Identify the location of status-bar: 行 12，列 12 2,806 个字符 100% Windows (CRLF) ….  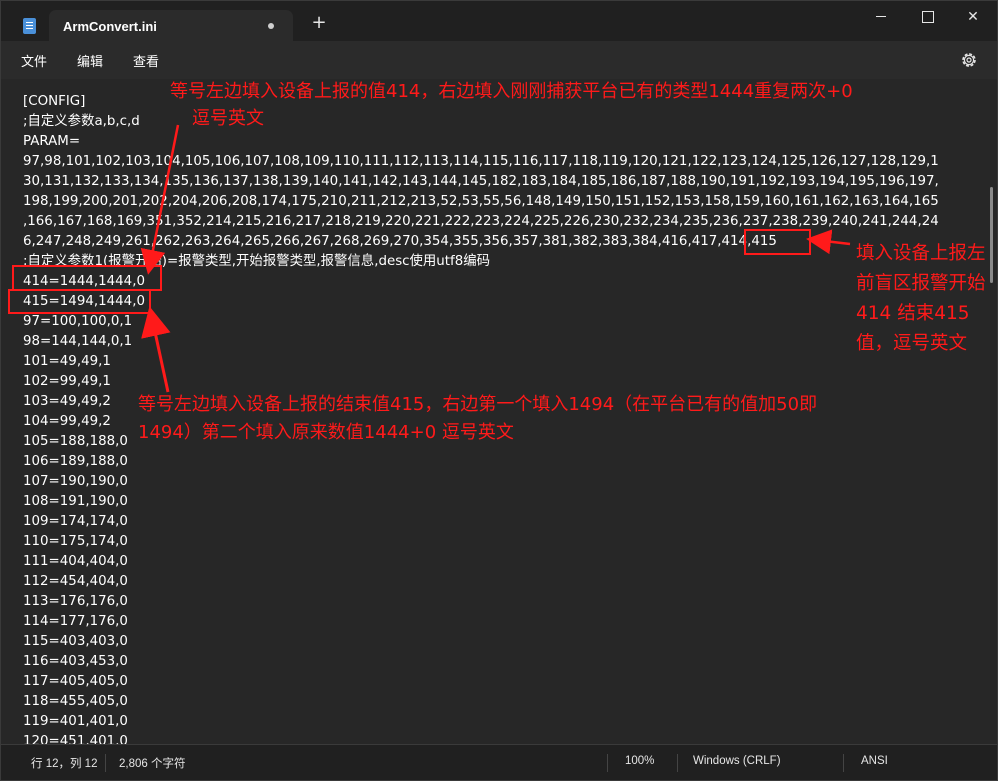
(499, 762).